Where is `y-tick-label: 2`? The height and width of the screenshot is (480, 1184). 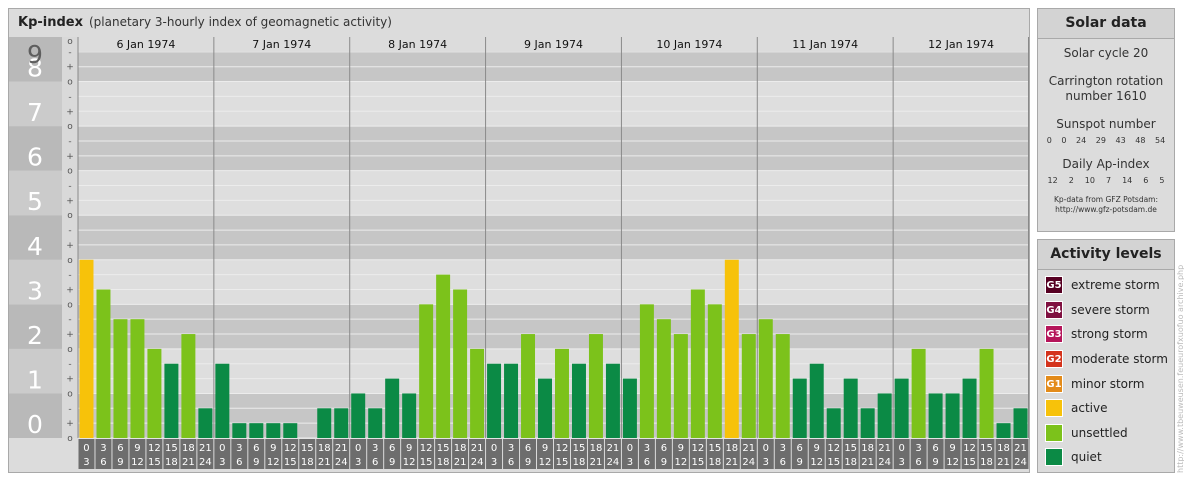
y-tick-label: 2 is located at coordinates (35, 335).